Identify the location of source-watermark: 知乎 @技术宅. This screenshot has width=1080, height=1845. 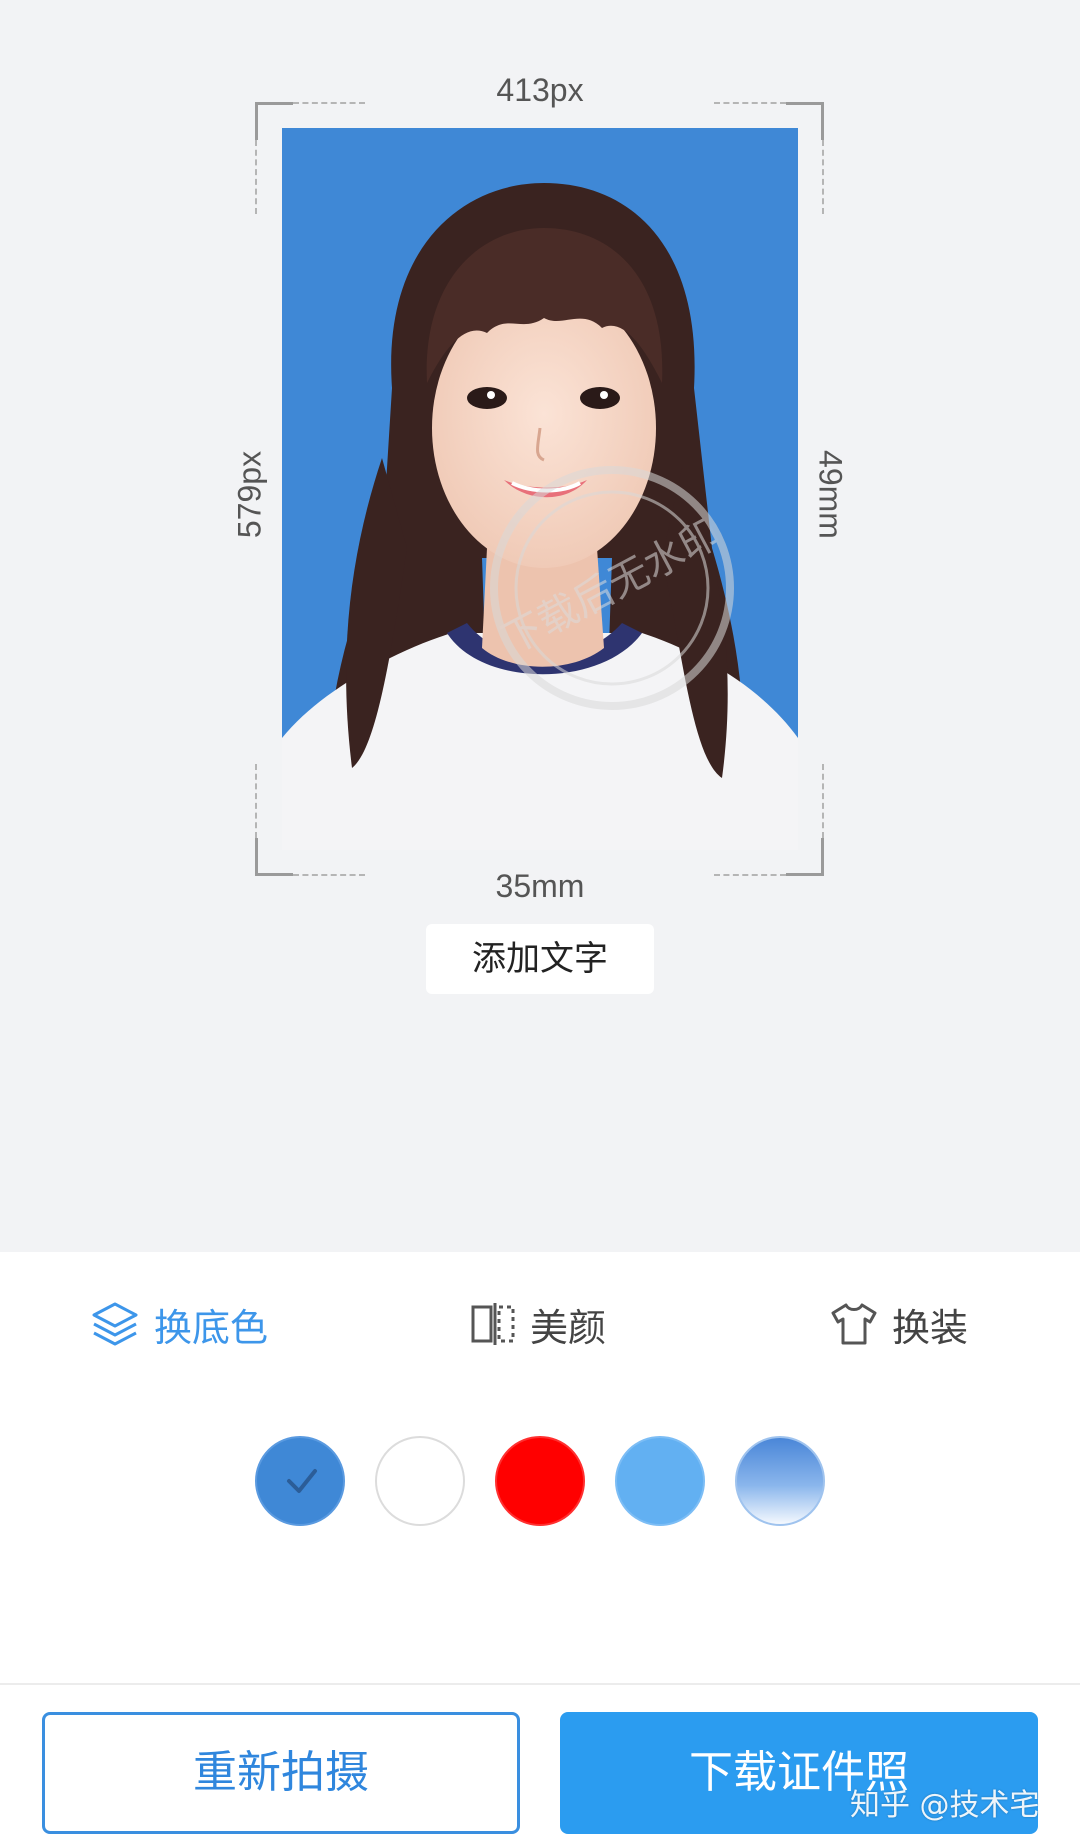
(945, 1805).